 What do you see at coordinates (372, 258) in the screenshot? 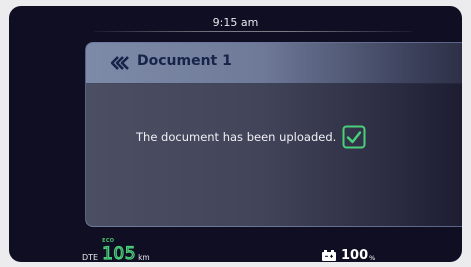
I see `battery-unit: %` at bounding box center [372, 258].